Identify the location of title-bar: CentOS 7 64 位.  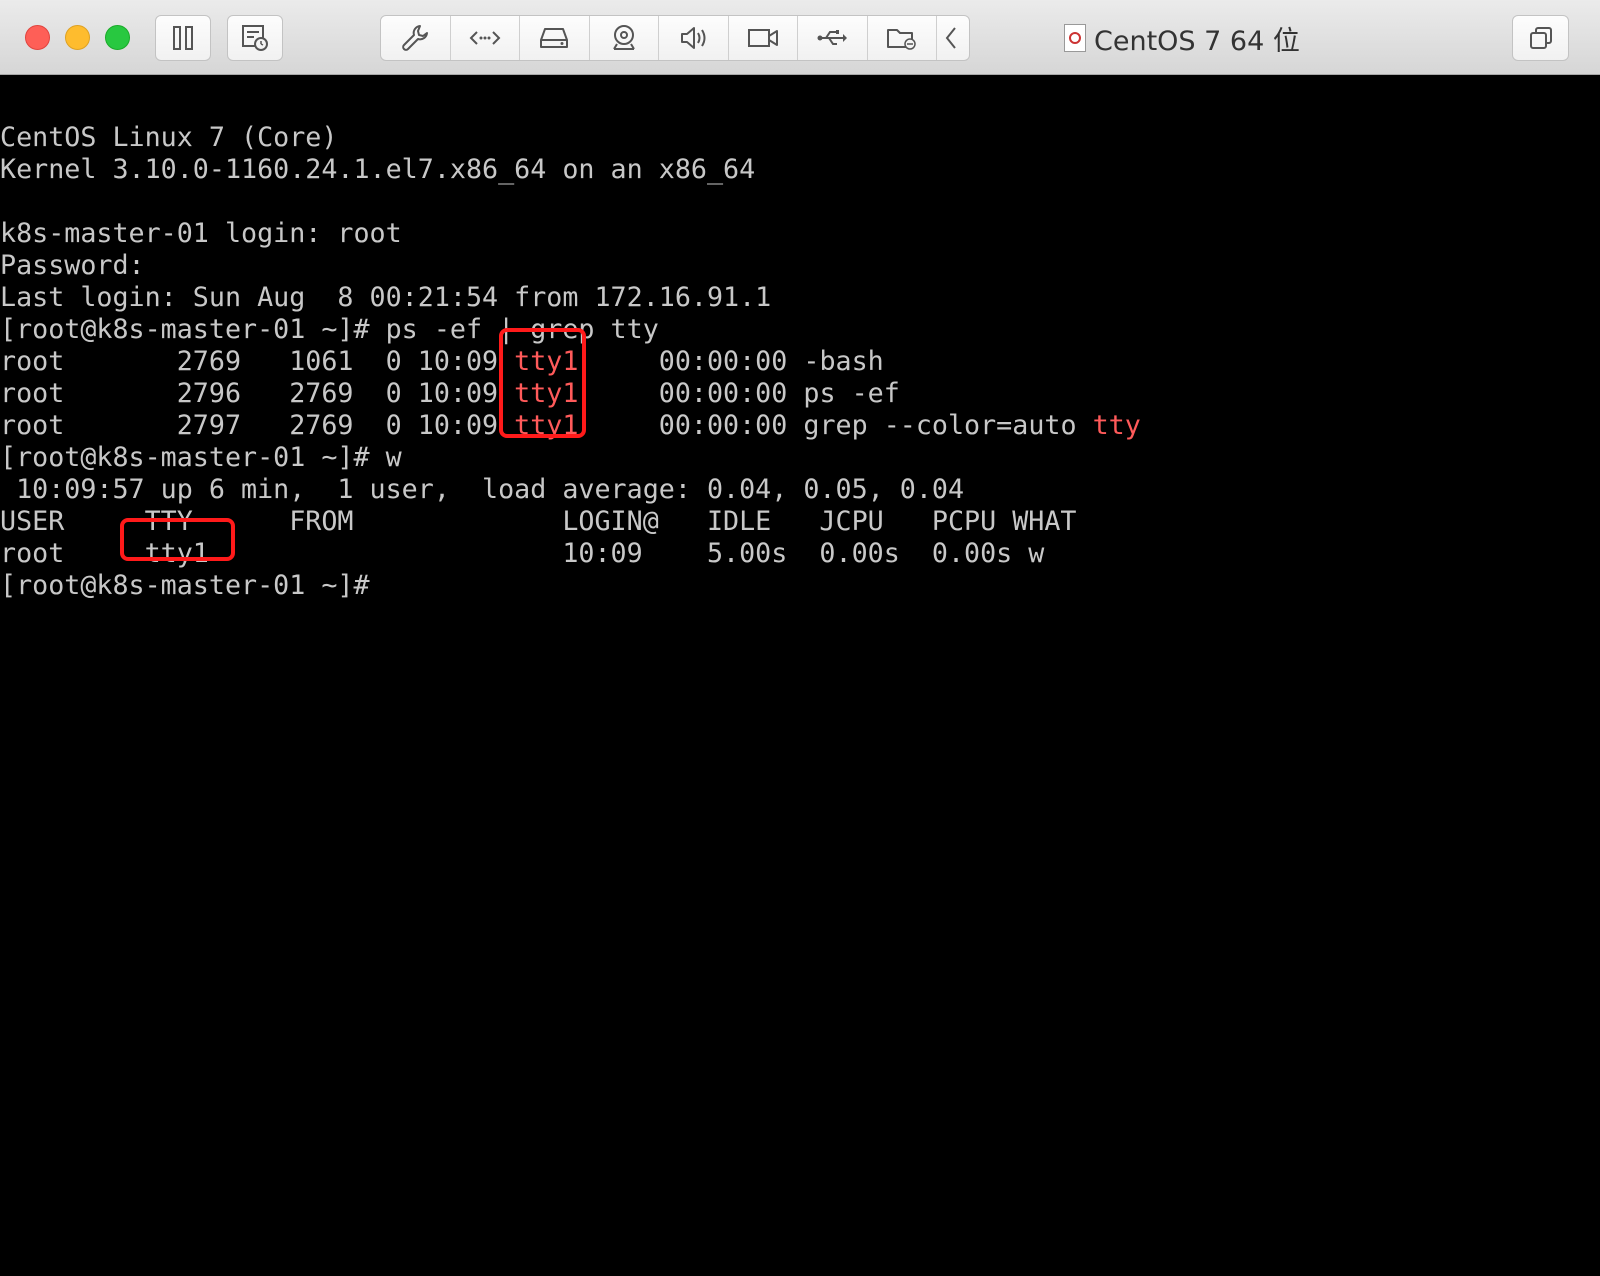
(800, 37).